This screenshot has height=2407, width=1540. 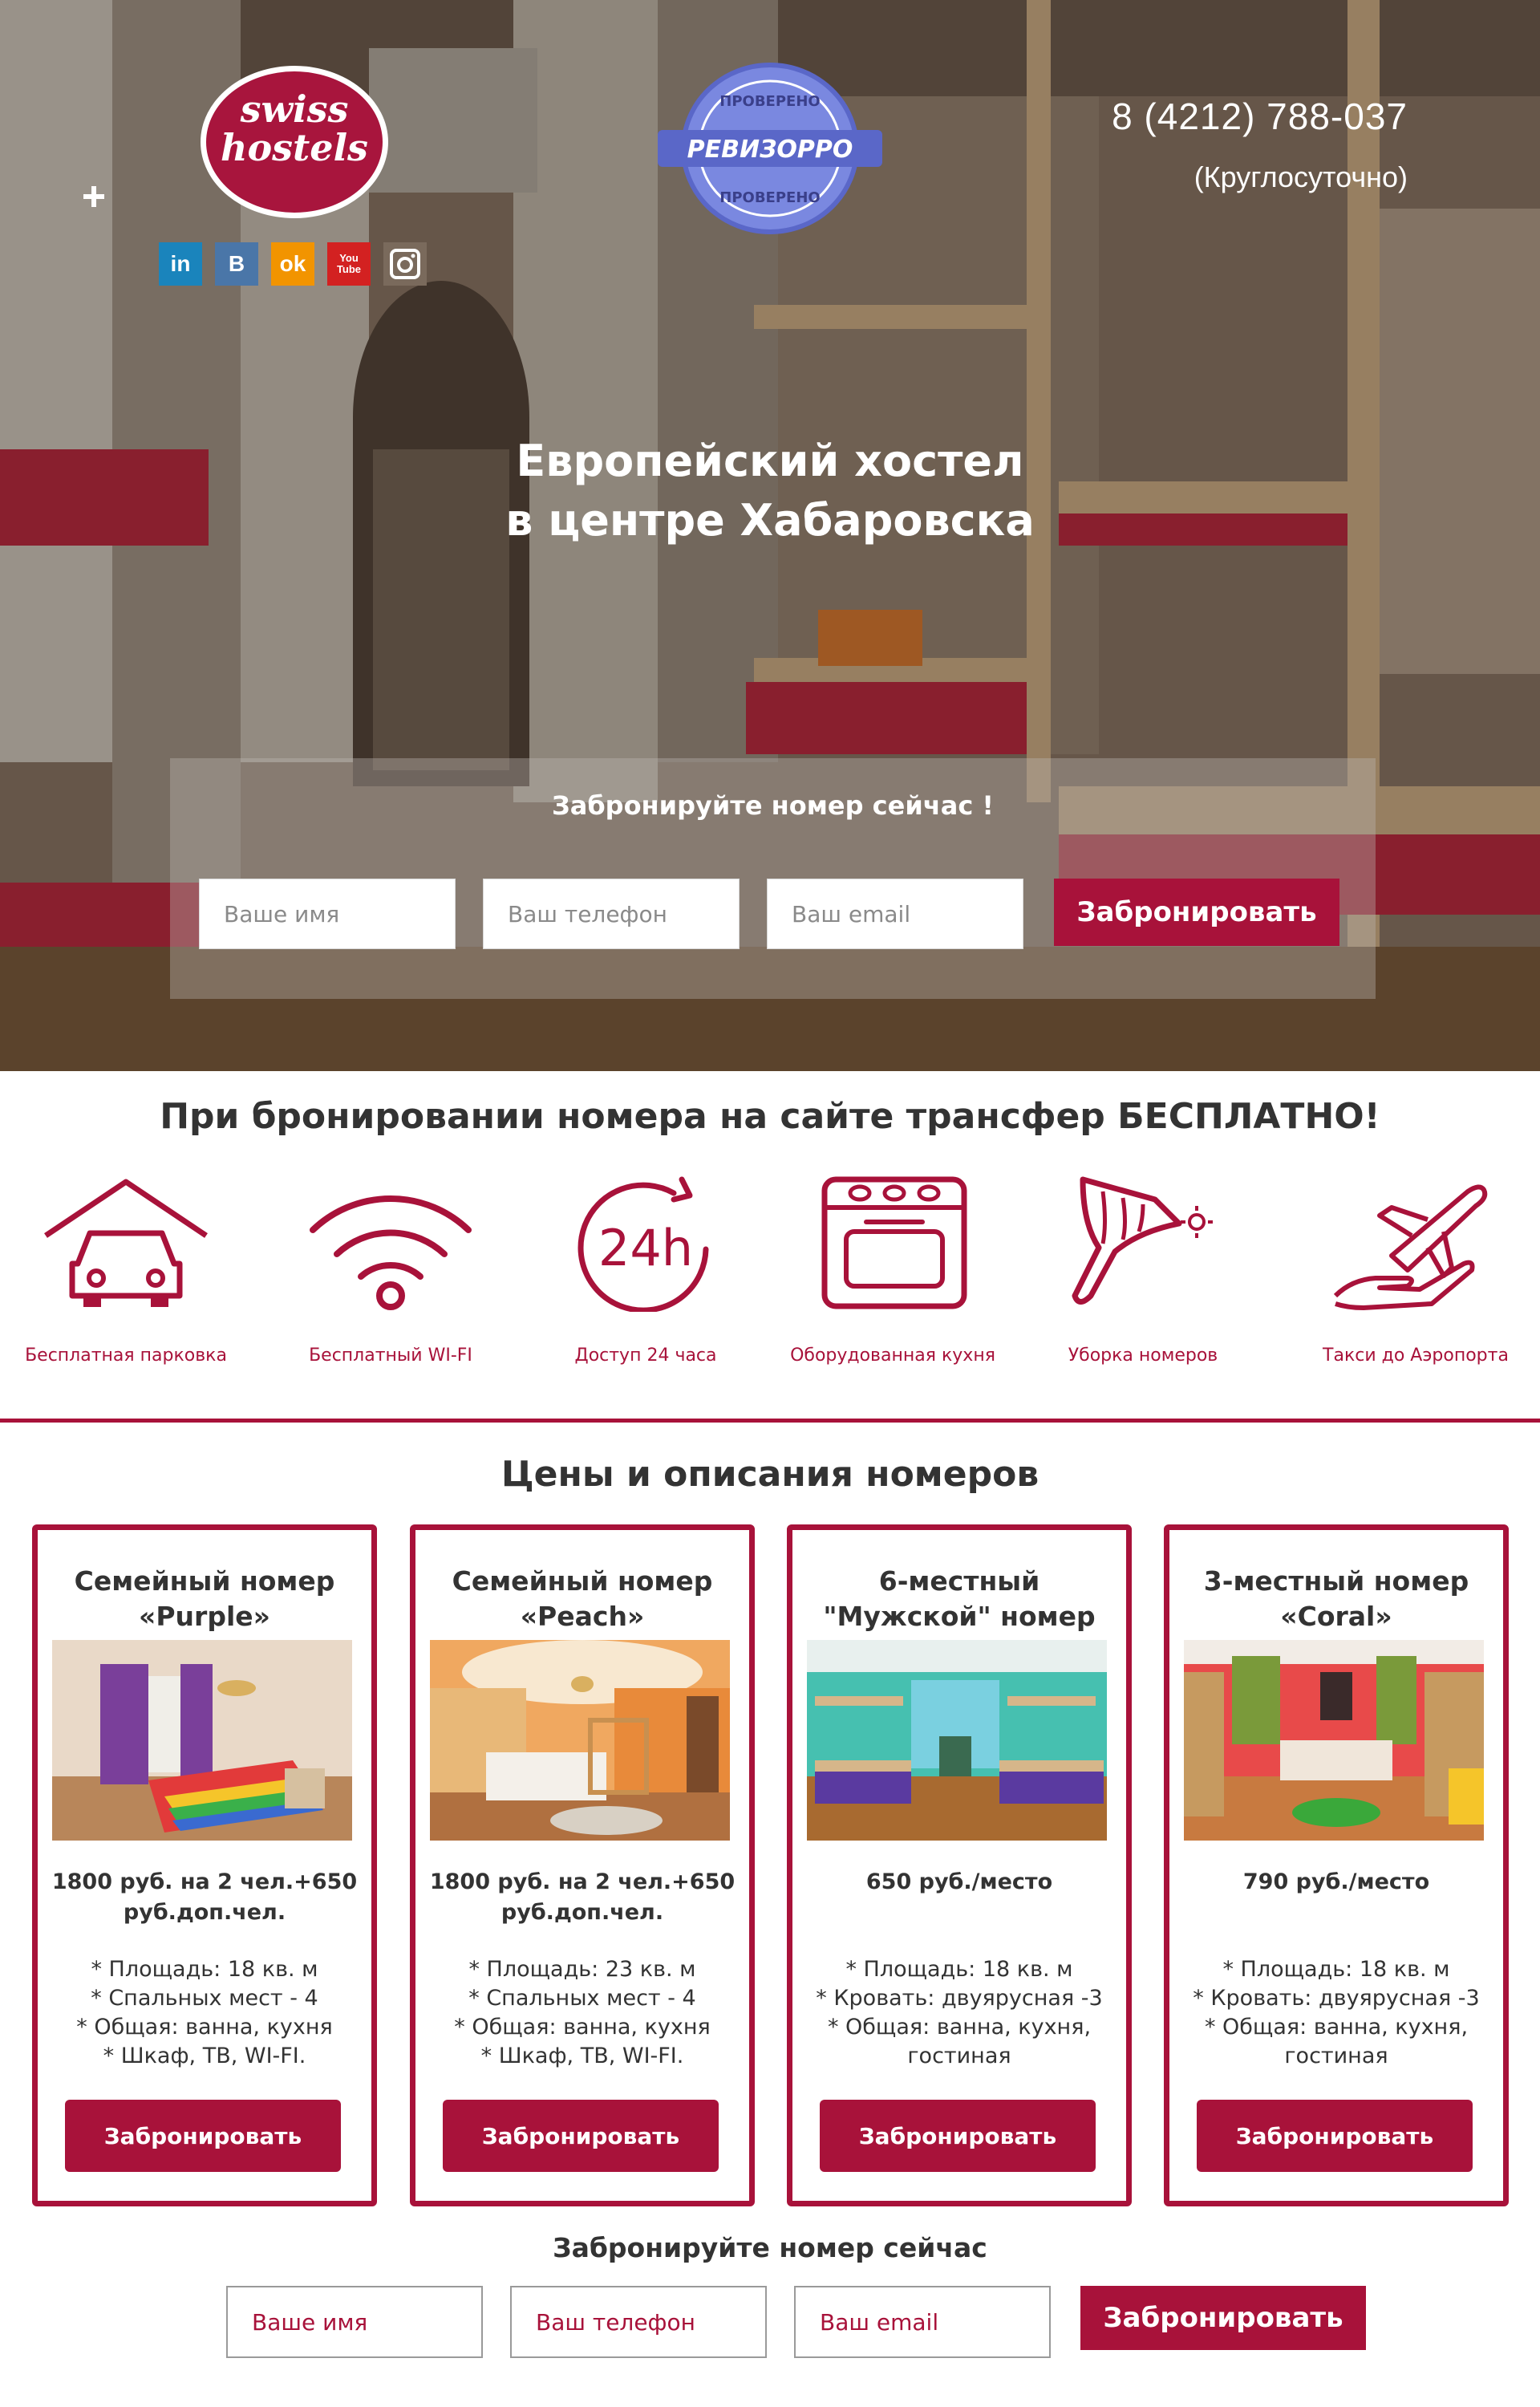 I want to click on room-price-line-1: 650 руб./место, so click(x=959, y=1882).